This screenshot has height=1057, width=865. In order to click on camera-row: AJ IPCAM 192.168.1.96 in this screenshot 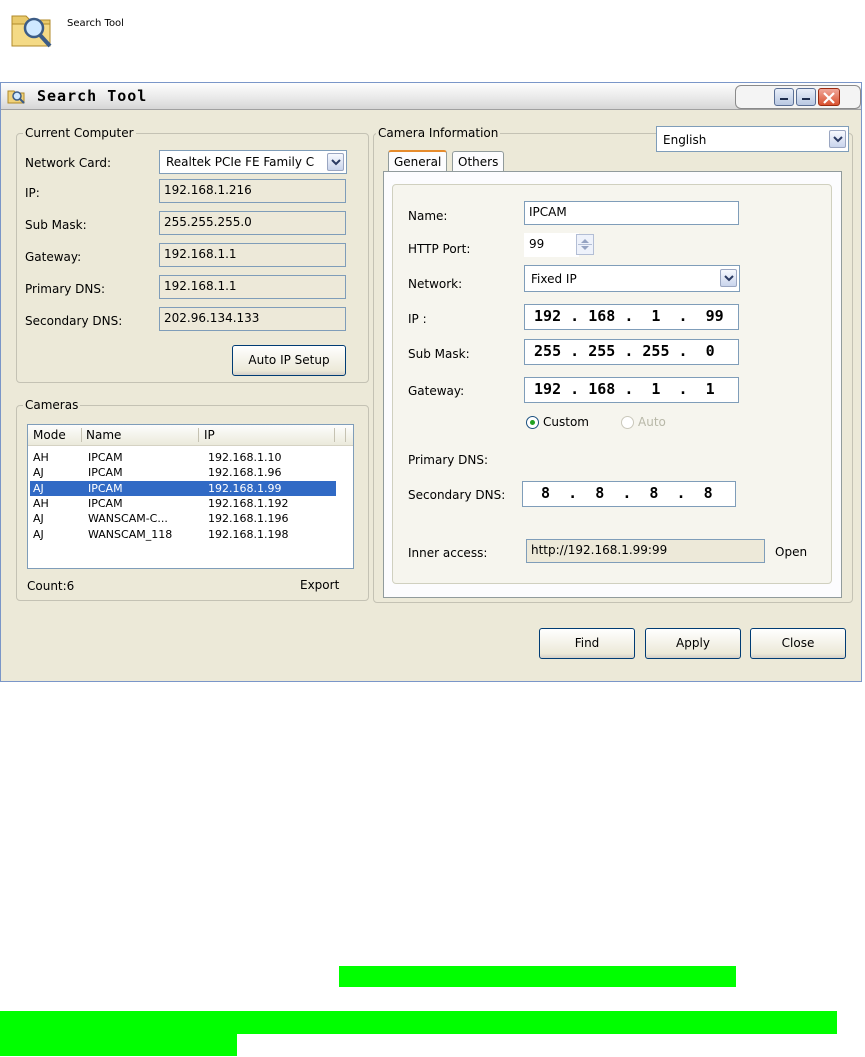, I will do `click(183, 472)`.